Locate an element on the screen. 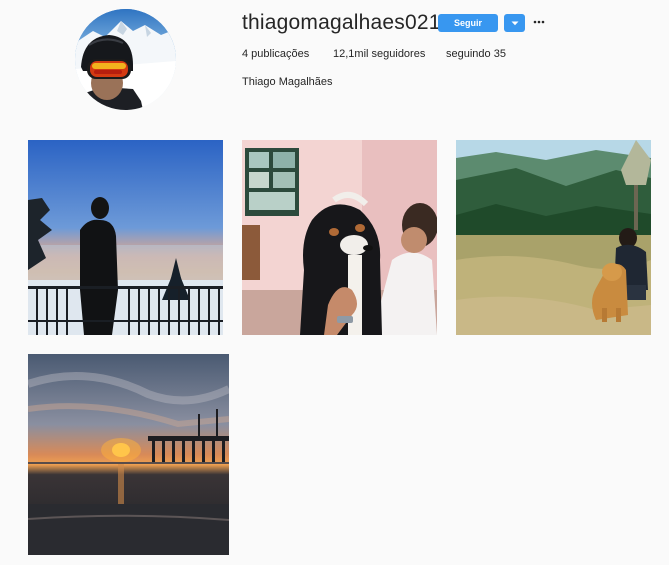 The image size is (669, 565). photo-bernese-mountain-dog is located at coordinates (339, 237).